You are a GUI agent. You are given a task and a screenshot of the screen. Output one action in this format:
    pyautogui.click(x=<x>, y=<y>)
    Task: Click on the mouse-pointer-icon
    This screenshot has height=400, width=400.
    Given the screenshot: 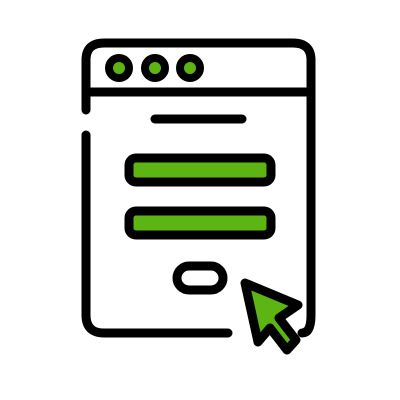 What is the action you would take?
    pyautogui.click(x=271, y=316)
    